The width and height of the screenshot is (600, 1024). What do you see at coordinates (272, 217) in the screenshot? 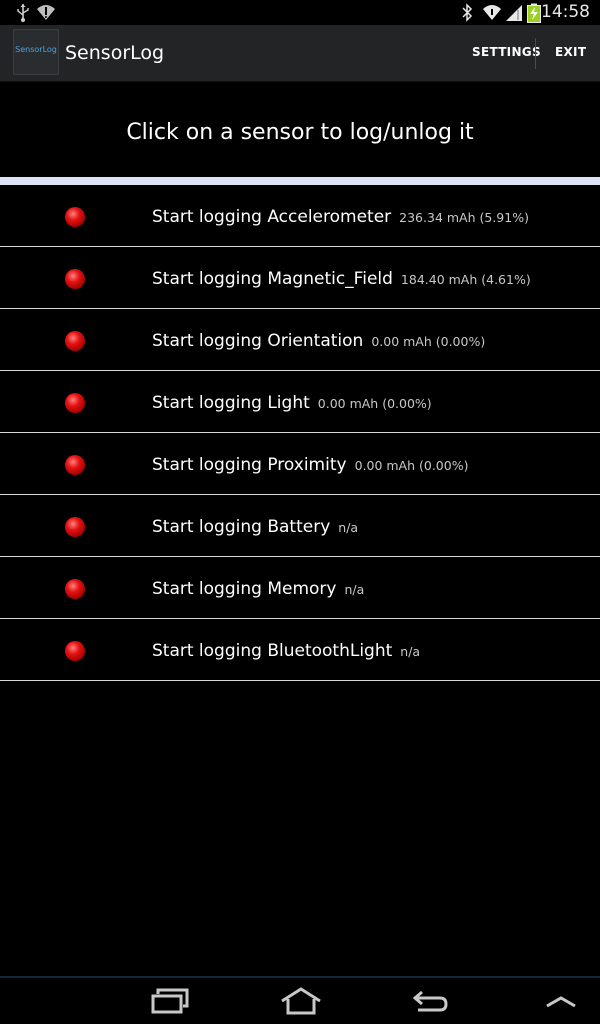
I see `sensor-label: Start logging Accelerometer` at bounding box center [272, 217].